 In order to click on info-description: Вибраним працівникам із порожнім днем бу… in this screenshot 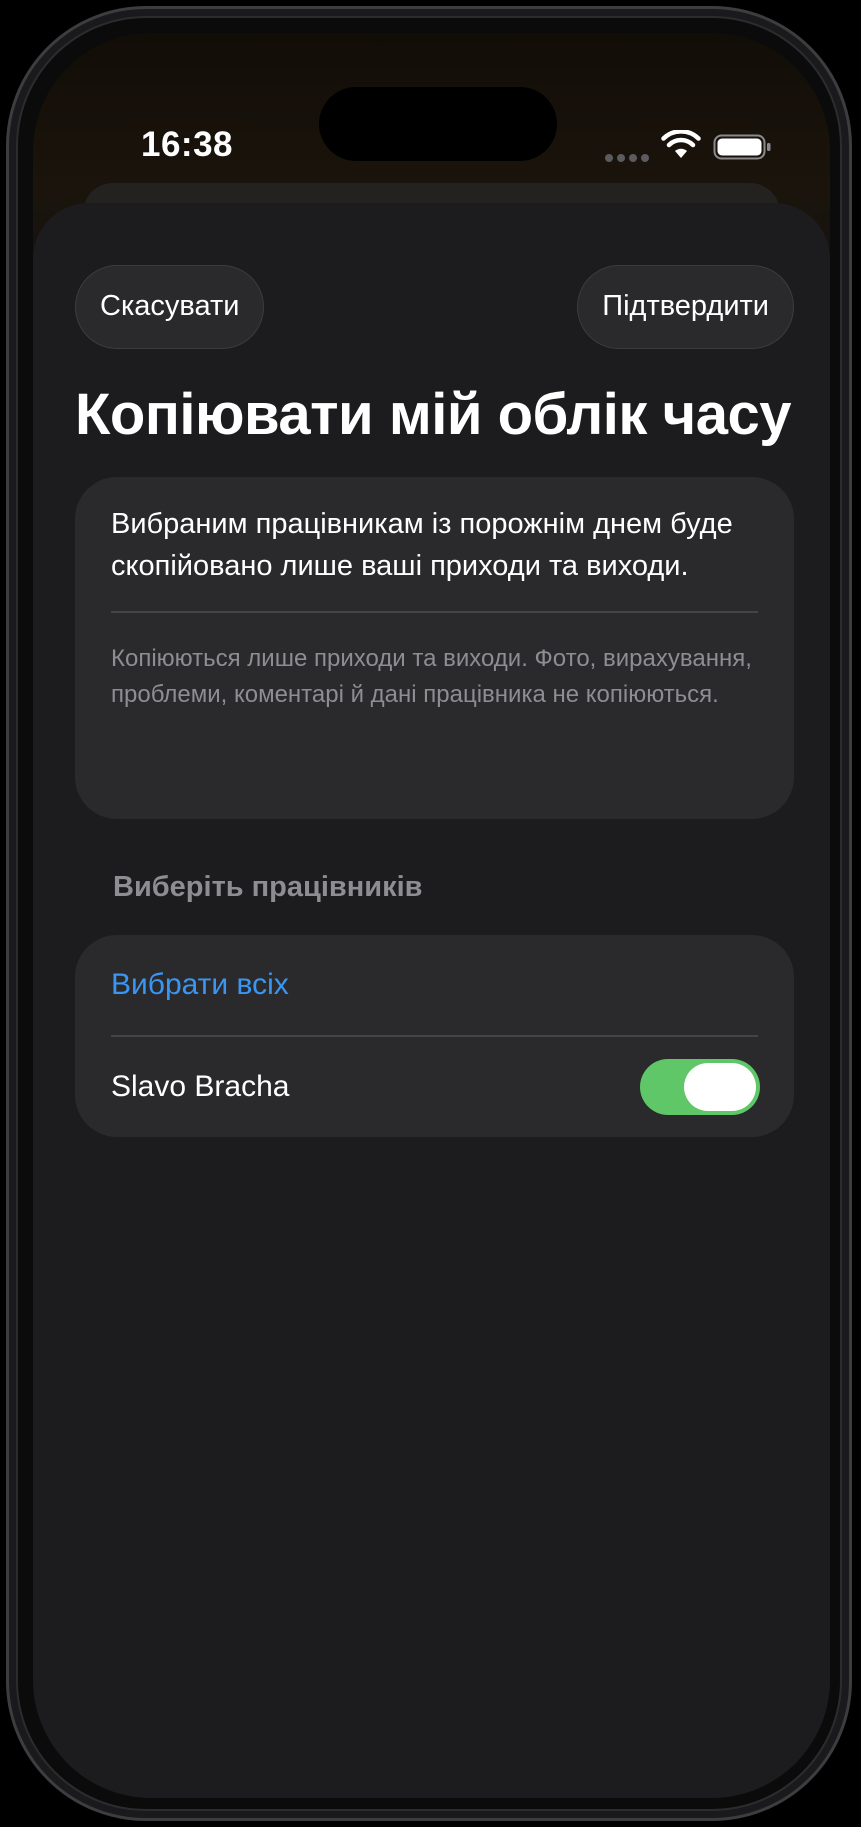, I will do `click(422, 545)`.